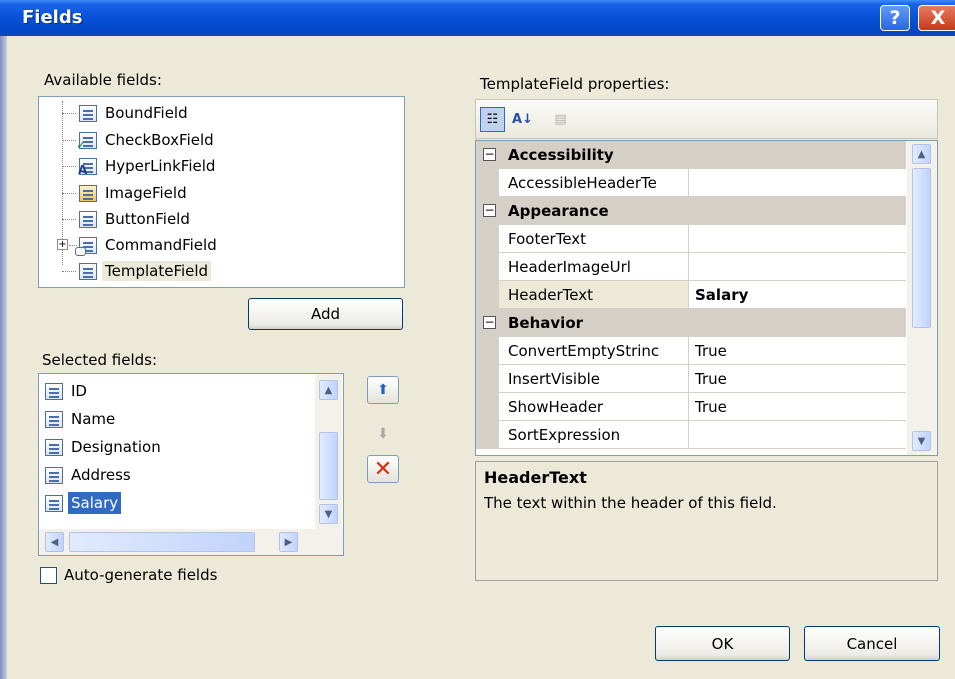 The image size is (955, 679). What do you see at coordinates (546, 323) in the screenshot?
I see `category-name: Behavior` at bounding box center [546, 323].